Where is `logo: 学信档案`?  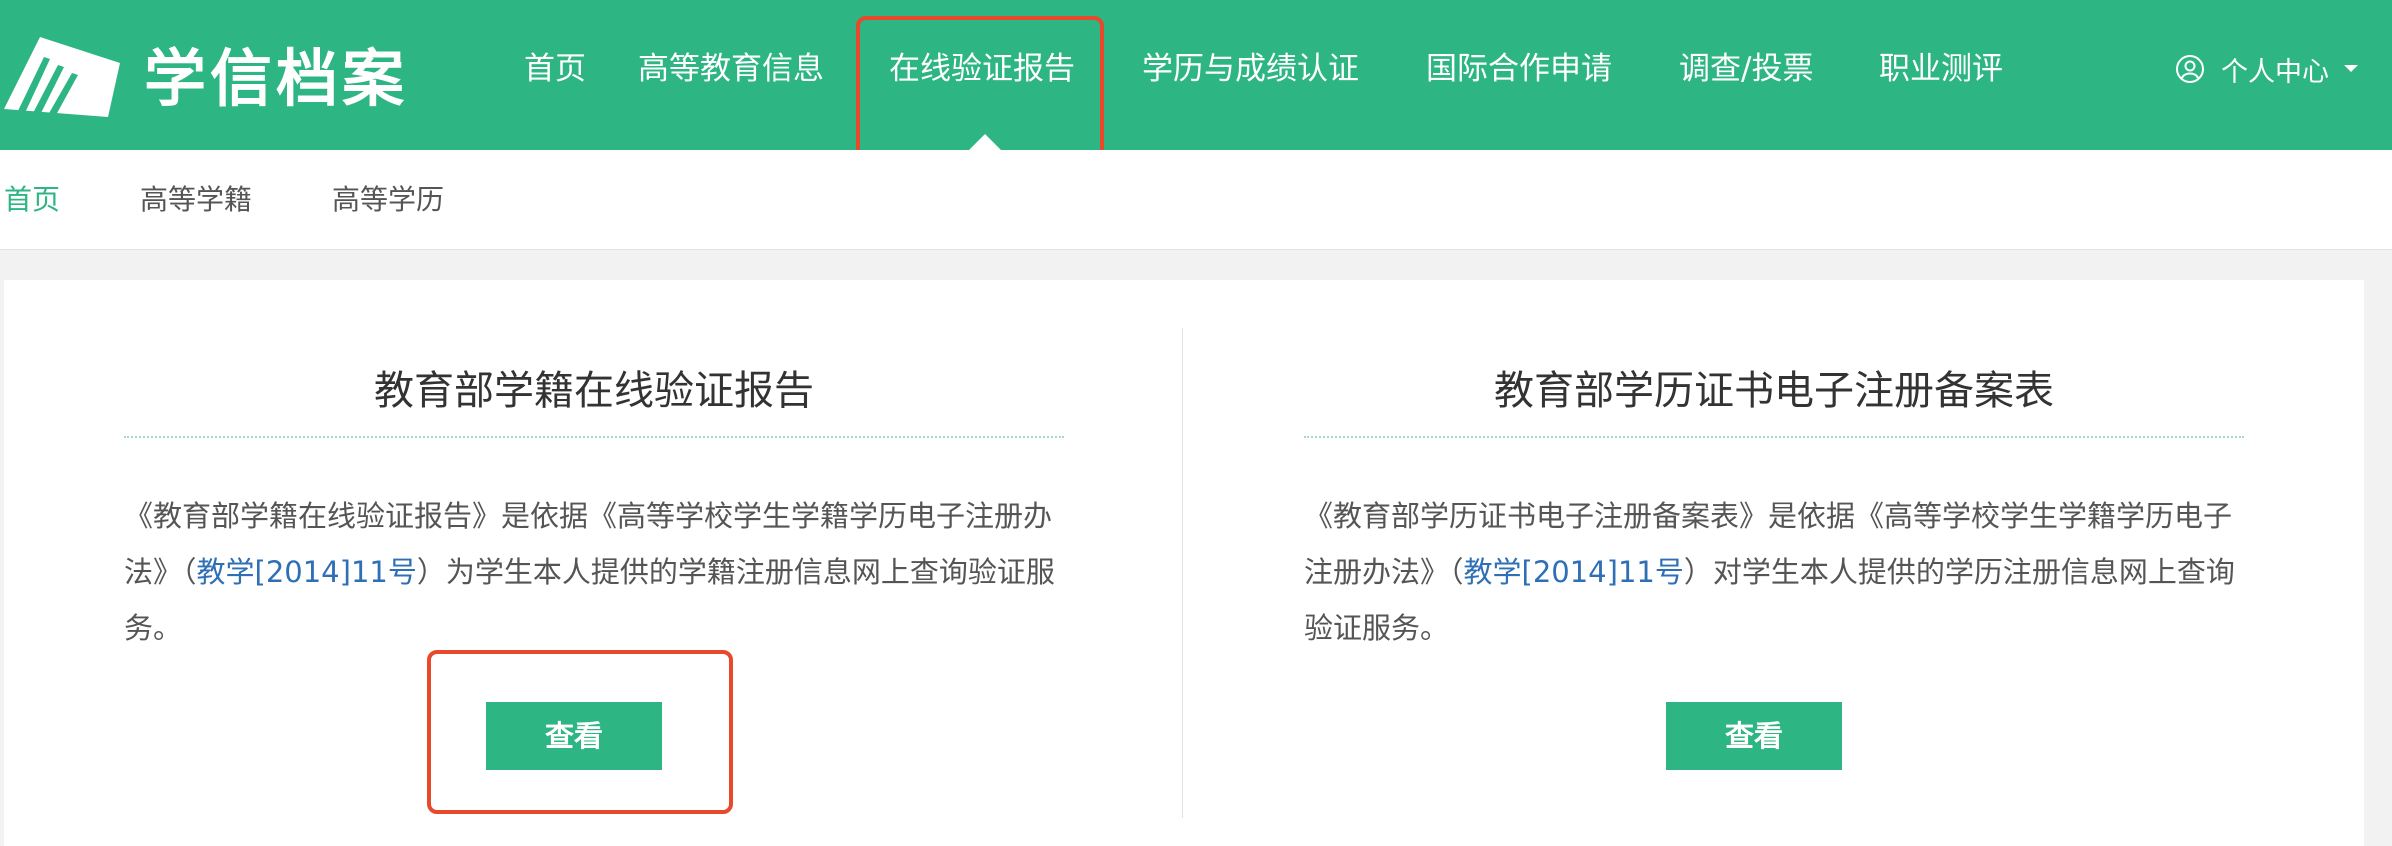 logo: 学信档案 is located at coordinates (204, 73).